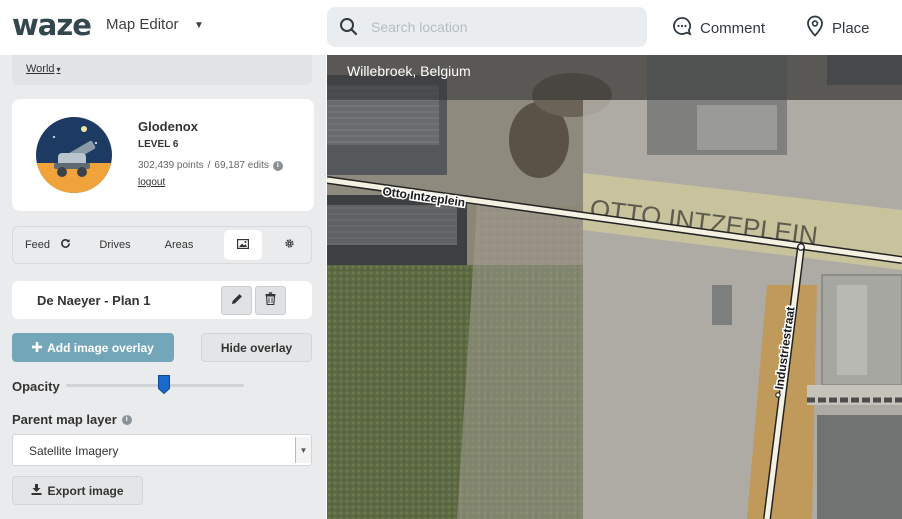 The height and width of the screenshot is (519, 902). What do you see at coordinates (85, 490) in the screenshot?
I see `export-image-label: Export image` at bounding box center [85, 490].